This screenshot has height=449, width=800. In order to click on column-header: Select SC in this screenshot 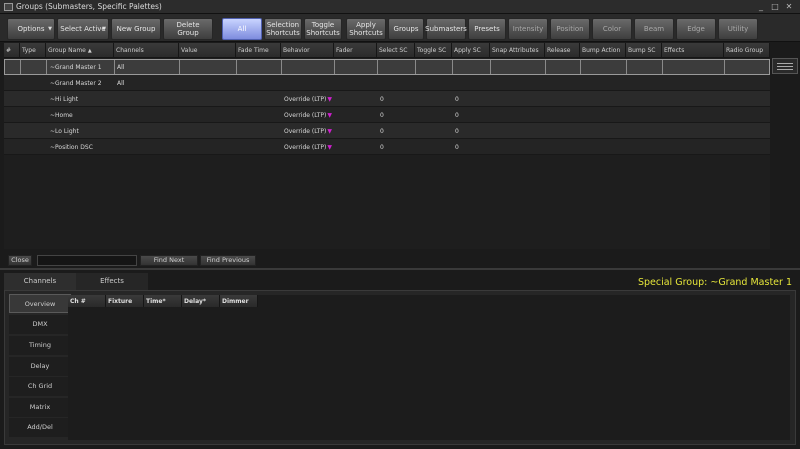, I will do `click(396, 50)`.